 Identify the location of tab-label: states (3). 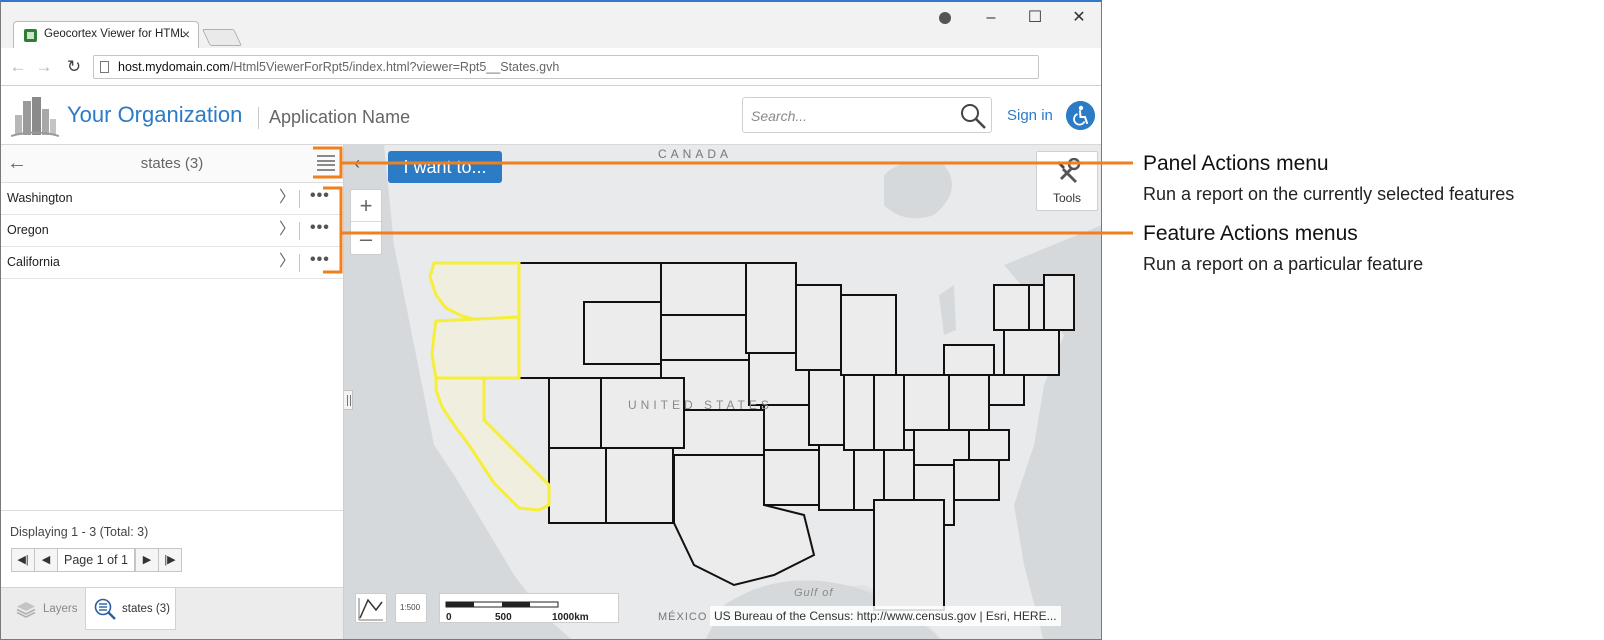
(146, 609).